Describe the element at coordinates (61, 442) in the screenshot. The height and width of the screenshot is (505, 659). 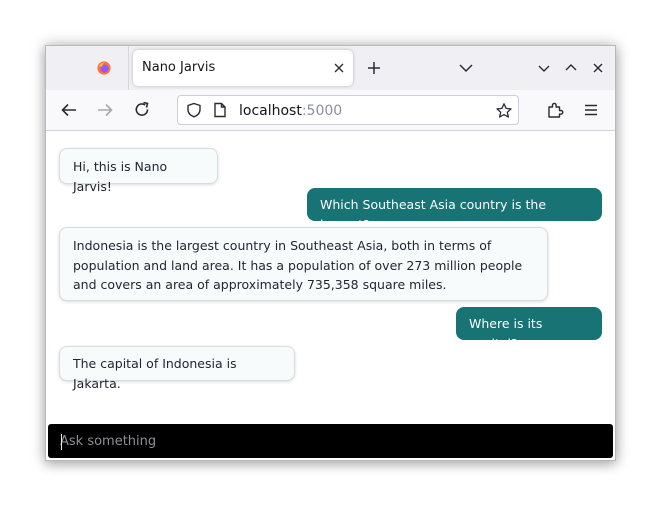
I see `text-caret` at that location.